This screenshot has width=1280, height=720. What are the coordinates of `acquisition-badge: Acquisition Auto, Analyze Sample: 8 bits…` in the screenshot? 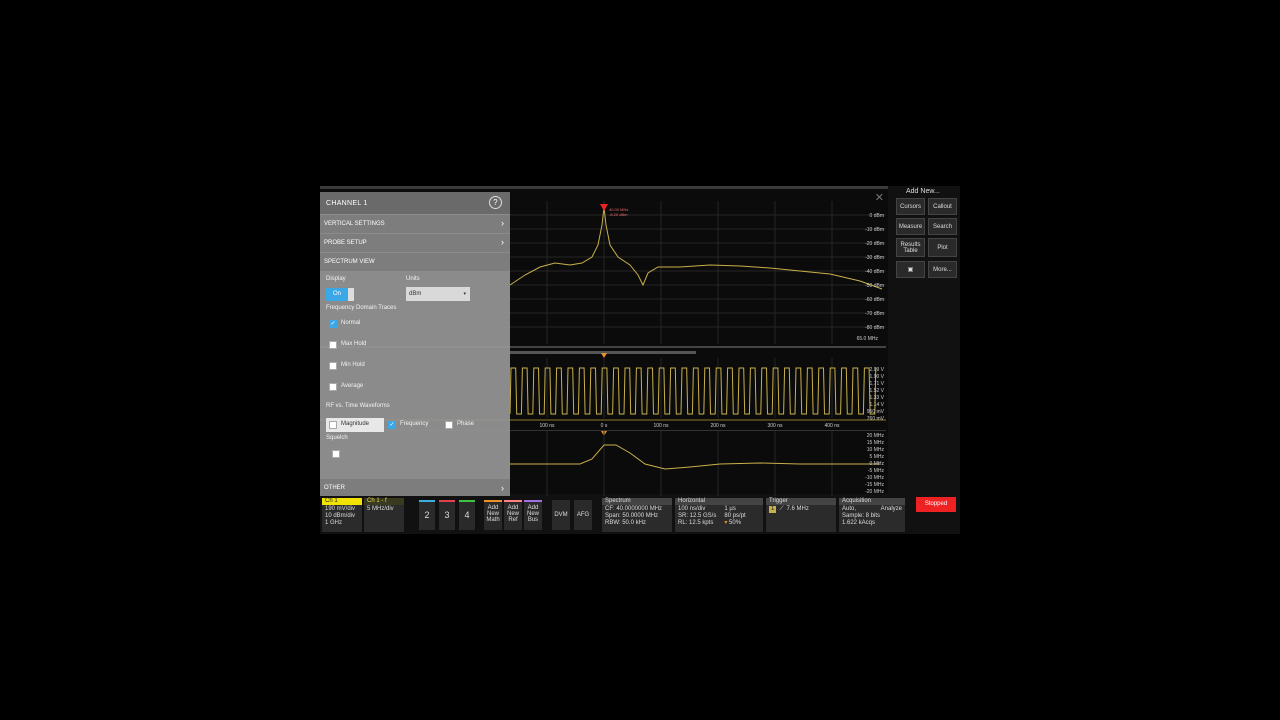 It's located at (872, 515).